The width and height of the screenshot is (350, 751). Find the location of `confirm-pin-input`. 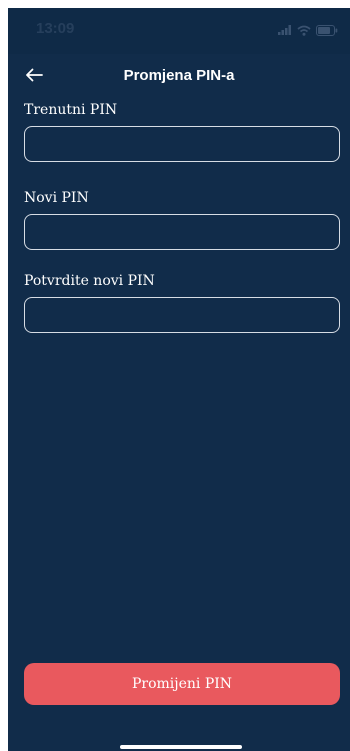

confirm-pin-input is located at coordinates (182, 315).